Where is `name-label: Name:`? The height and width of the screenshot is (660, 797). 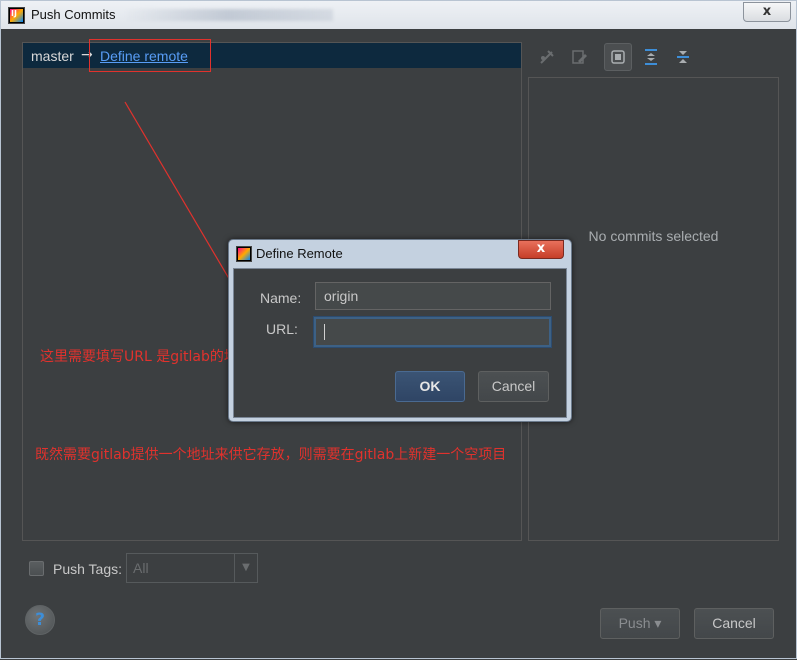 name-label: Name: is located at coordinates (281, 298).